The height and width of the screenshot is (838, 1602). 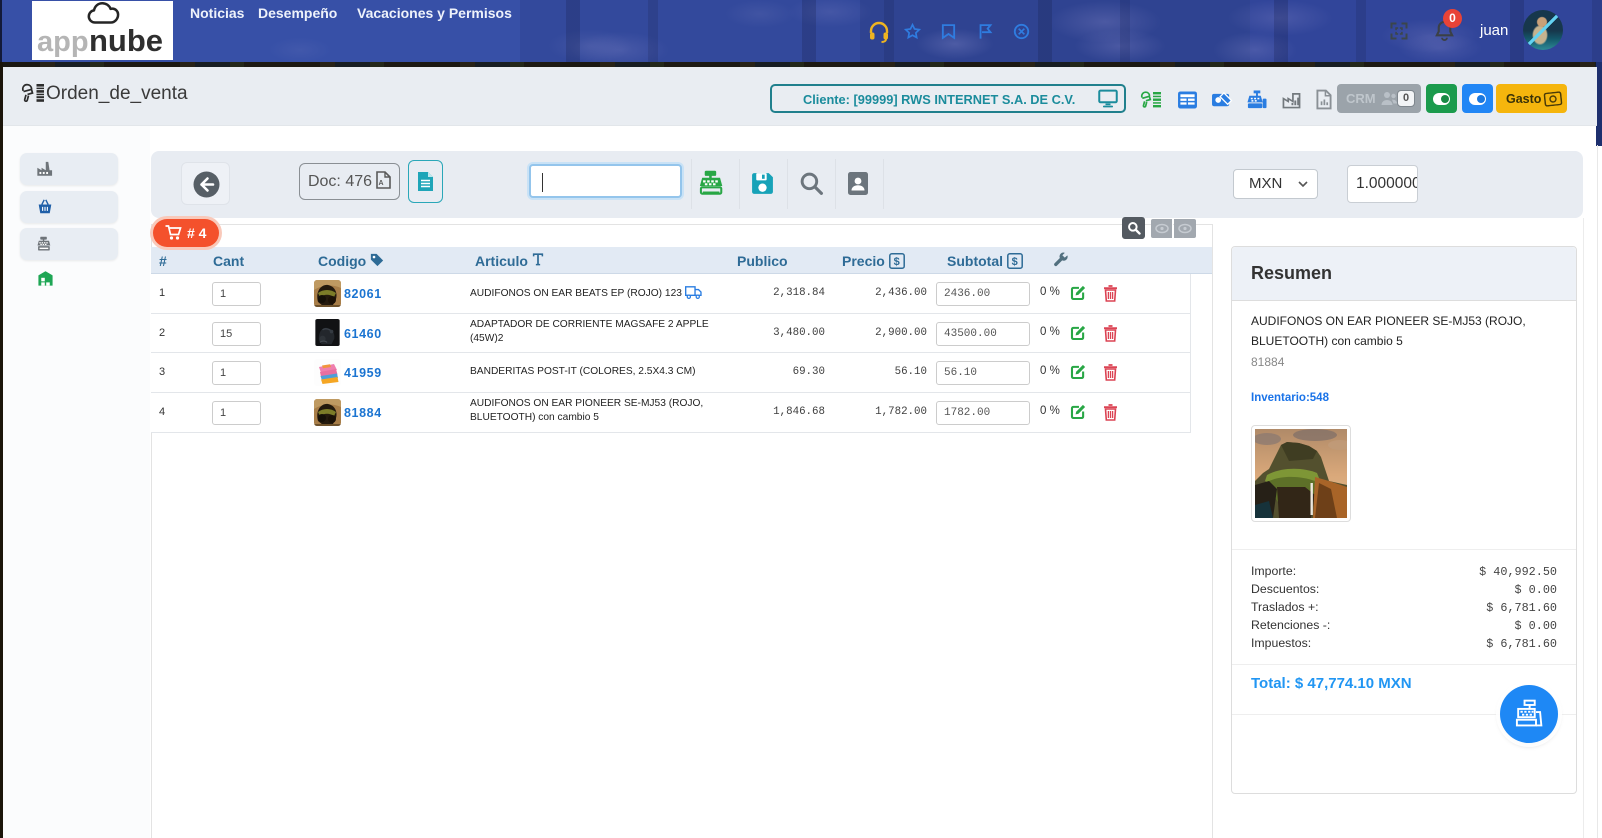 I want to click on svg-text: A, so click(x=381, y=183).